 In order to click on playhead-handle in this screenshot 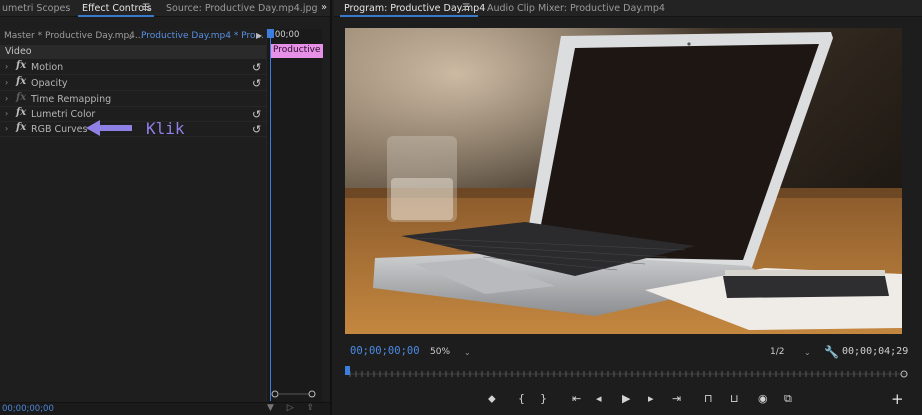, I will do `click(270, 33)`.